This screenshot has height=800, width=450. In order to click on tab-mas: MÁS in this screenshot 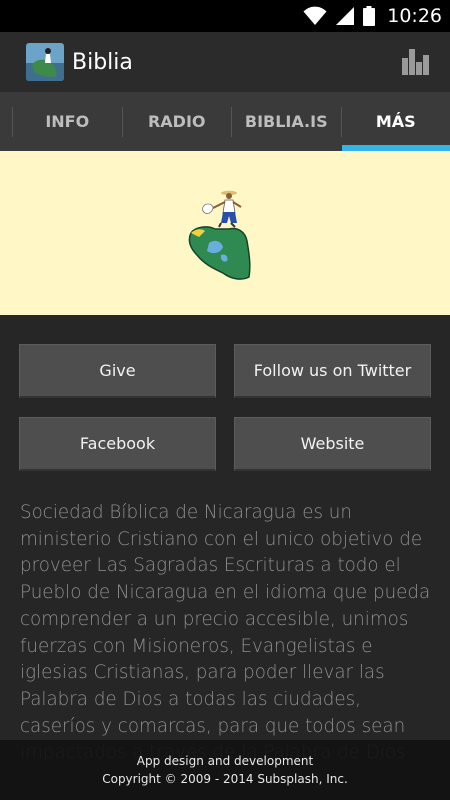, I will do `click(395, 121)`.